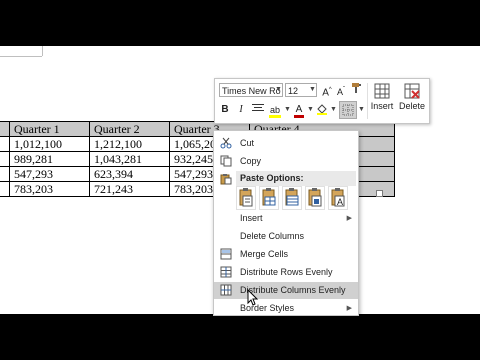  What do you see at coordinates (269, 198) in the screenshot?
I see `paste-merge-icon` at bounding box center [269, 198].